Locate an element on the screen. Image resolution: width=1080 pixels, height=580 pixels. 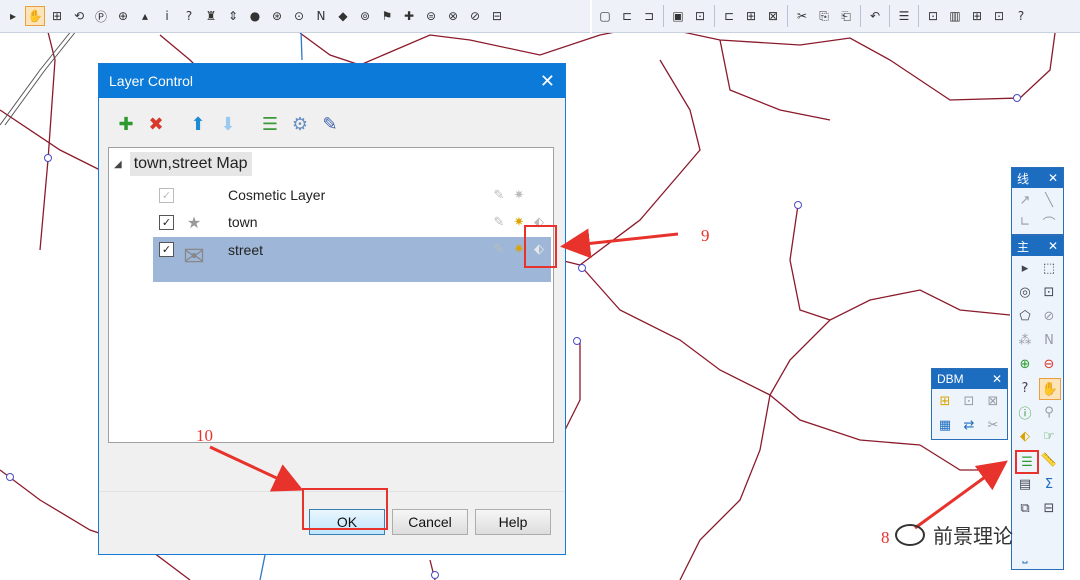
set-target-icon: ⊟ is located at coordinates (1049, 508).